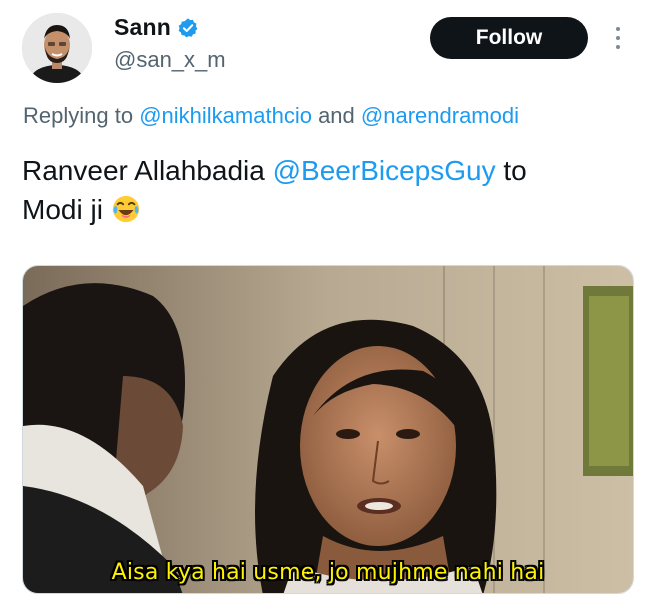 This screenshot has height=600, width=654. I want to click on avatar, so click(57, 48).